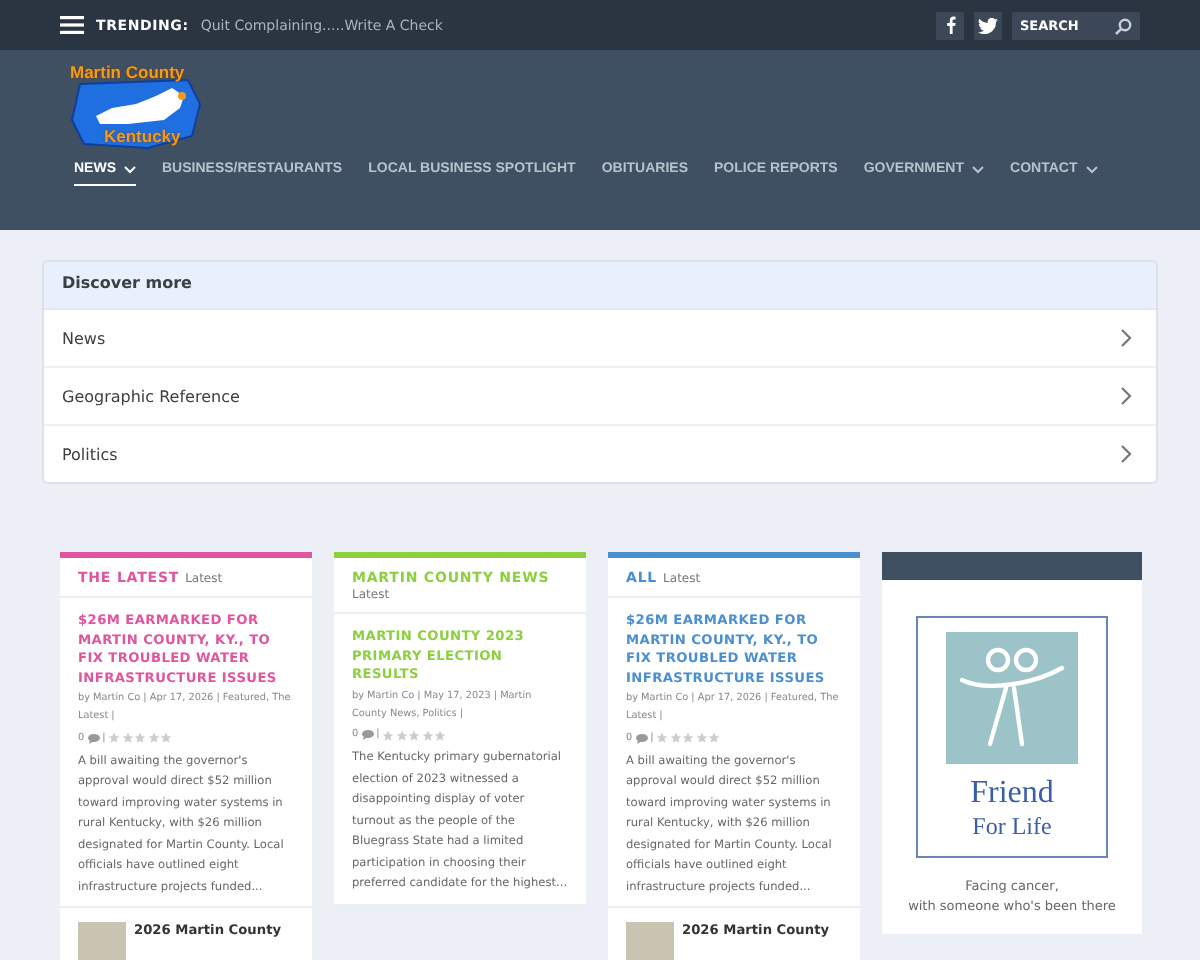 This screenshot has height=960, width=1200. What do you see at coordinates (600, 286) in the screenshot?
I see `discover-heading: Discover more` at bounding box center [600, 286].